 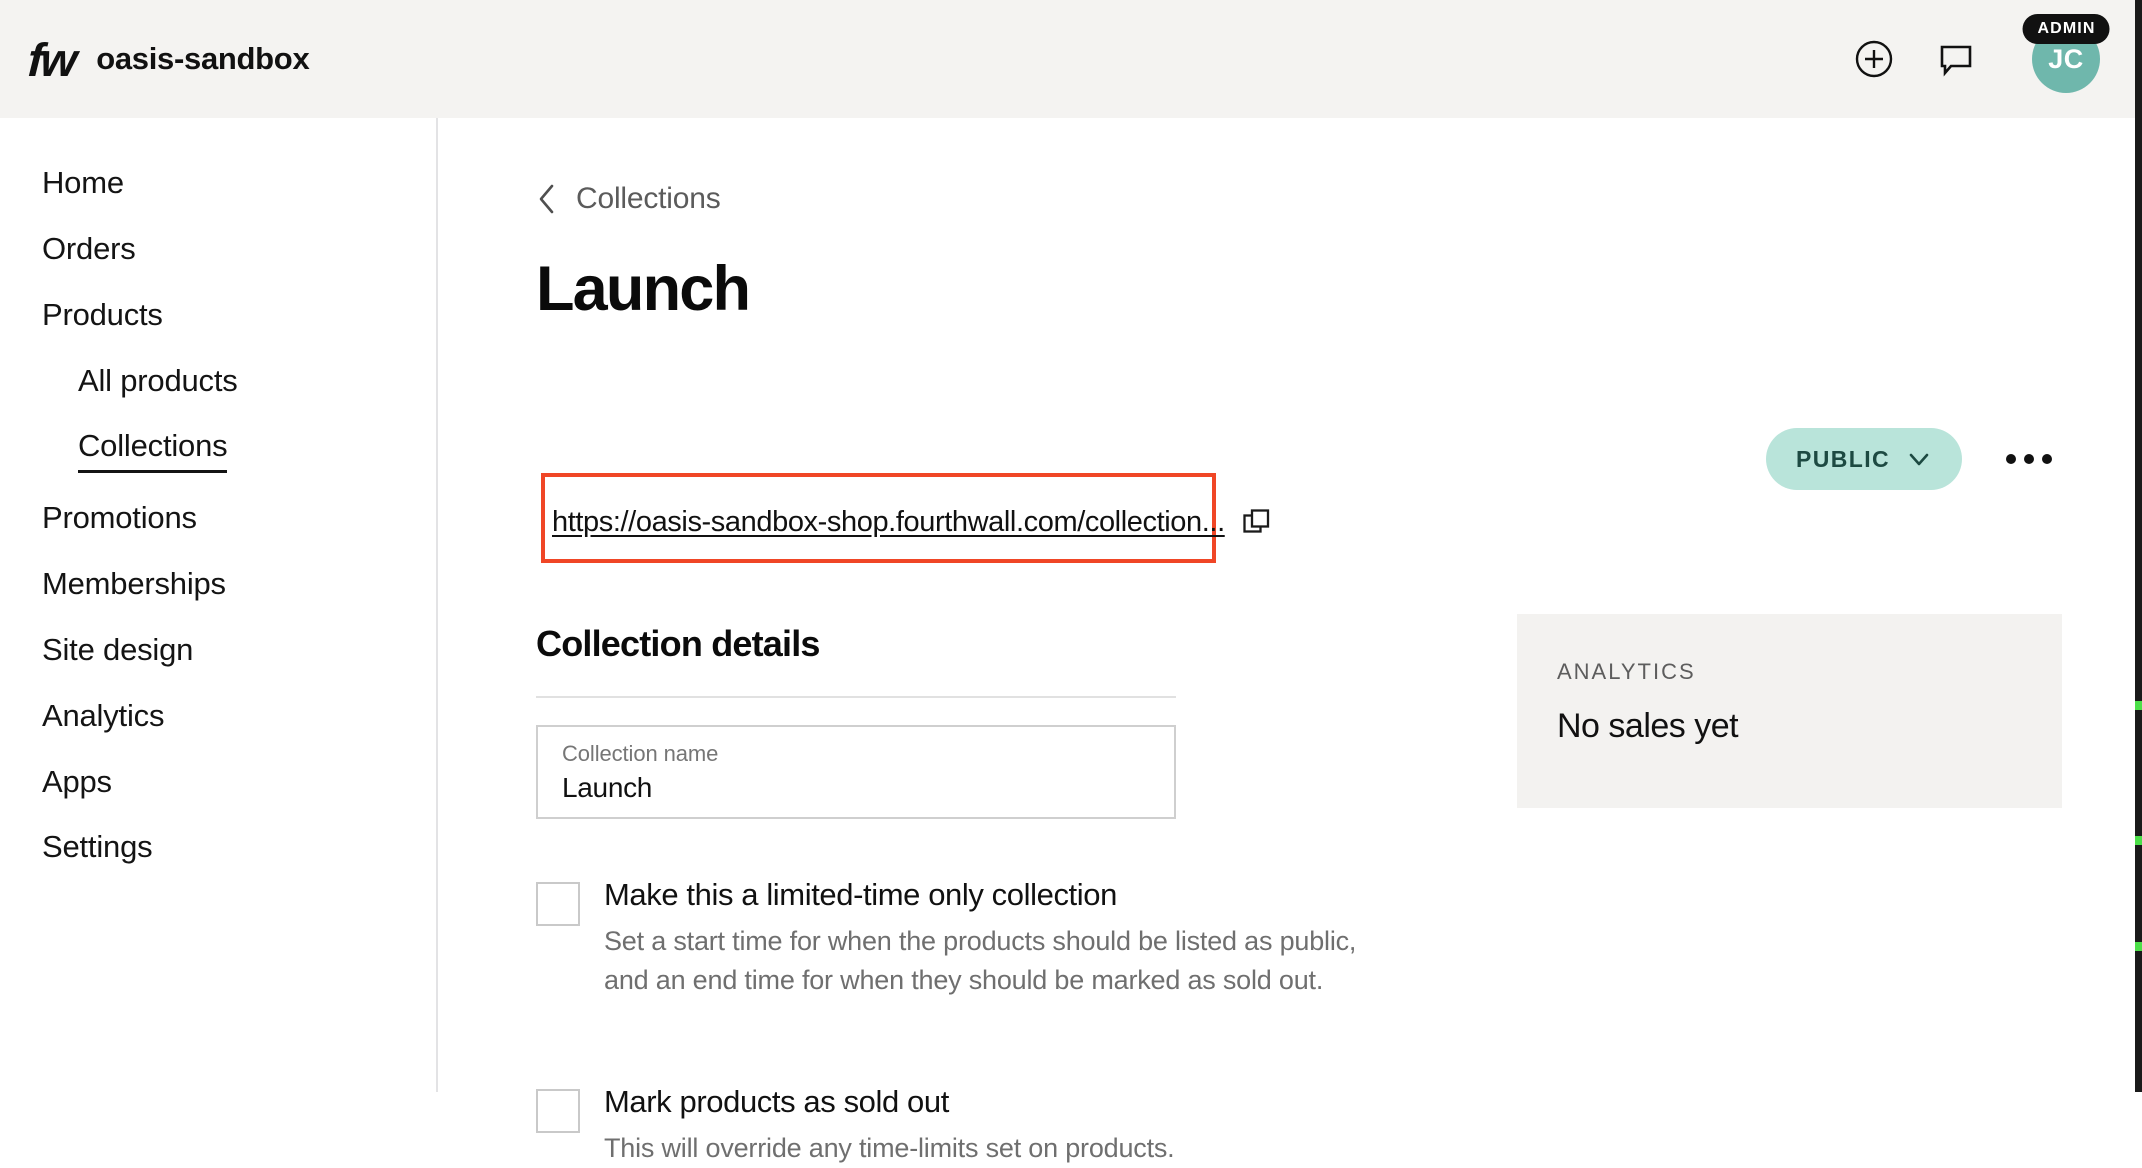 I want to click on sidebar-item-label: Site design, so click(x=118, y=649).